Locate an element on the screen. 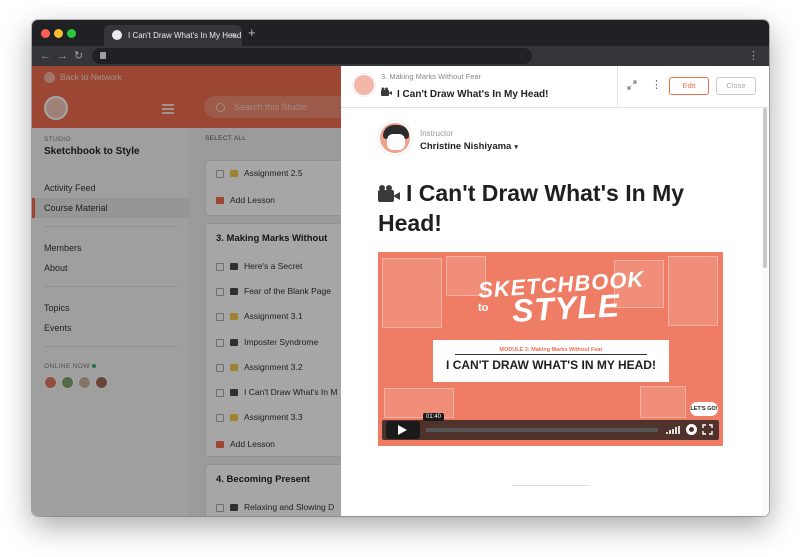 The image size is (800, 557). browser-menu-button: ⋮ is located at coordinates (753, 56).